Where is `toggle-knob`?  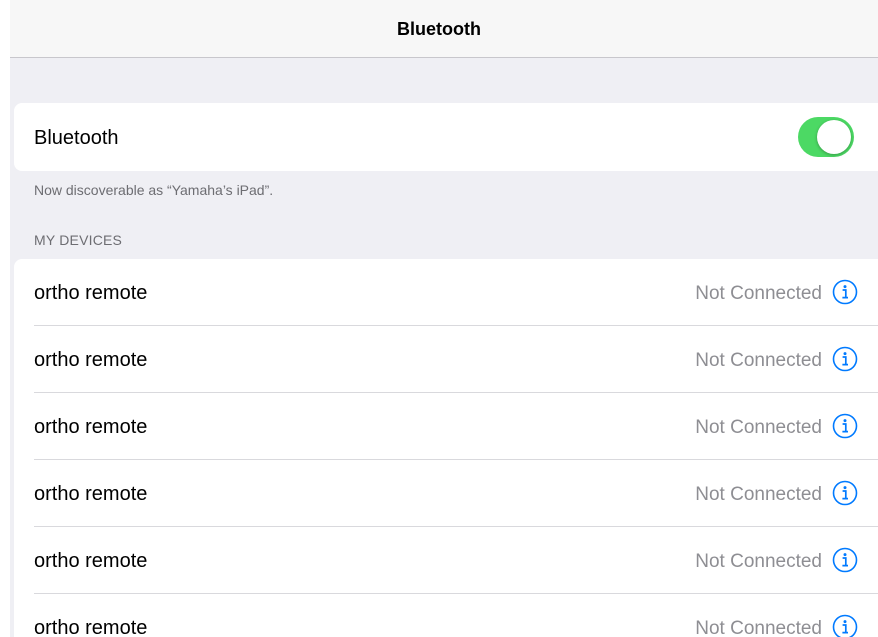 toggle-knob is located at coordinates (834, 137).